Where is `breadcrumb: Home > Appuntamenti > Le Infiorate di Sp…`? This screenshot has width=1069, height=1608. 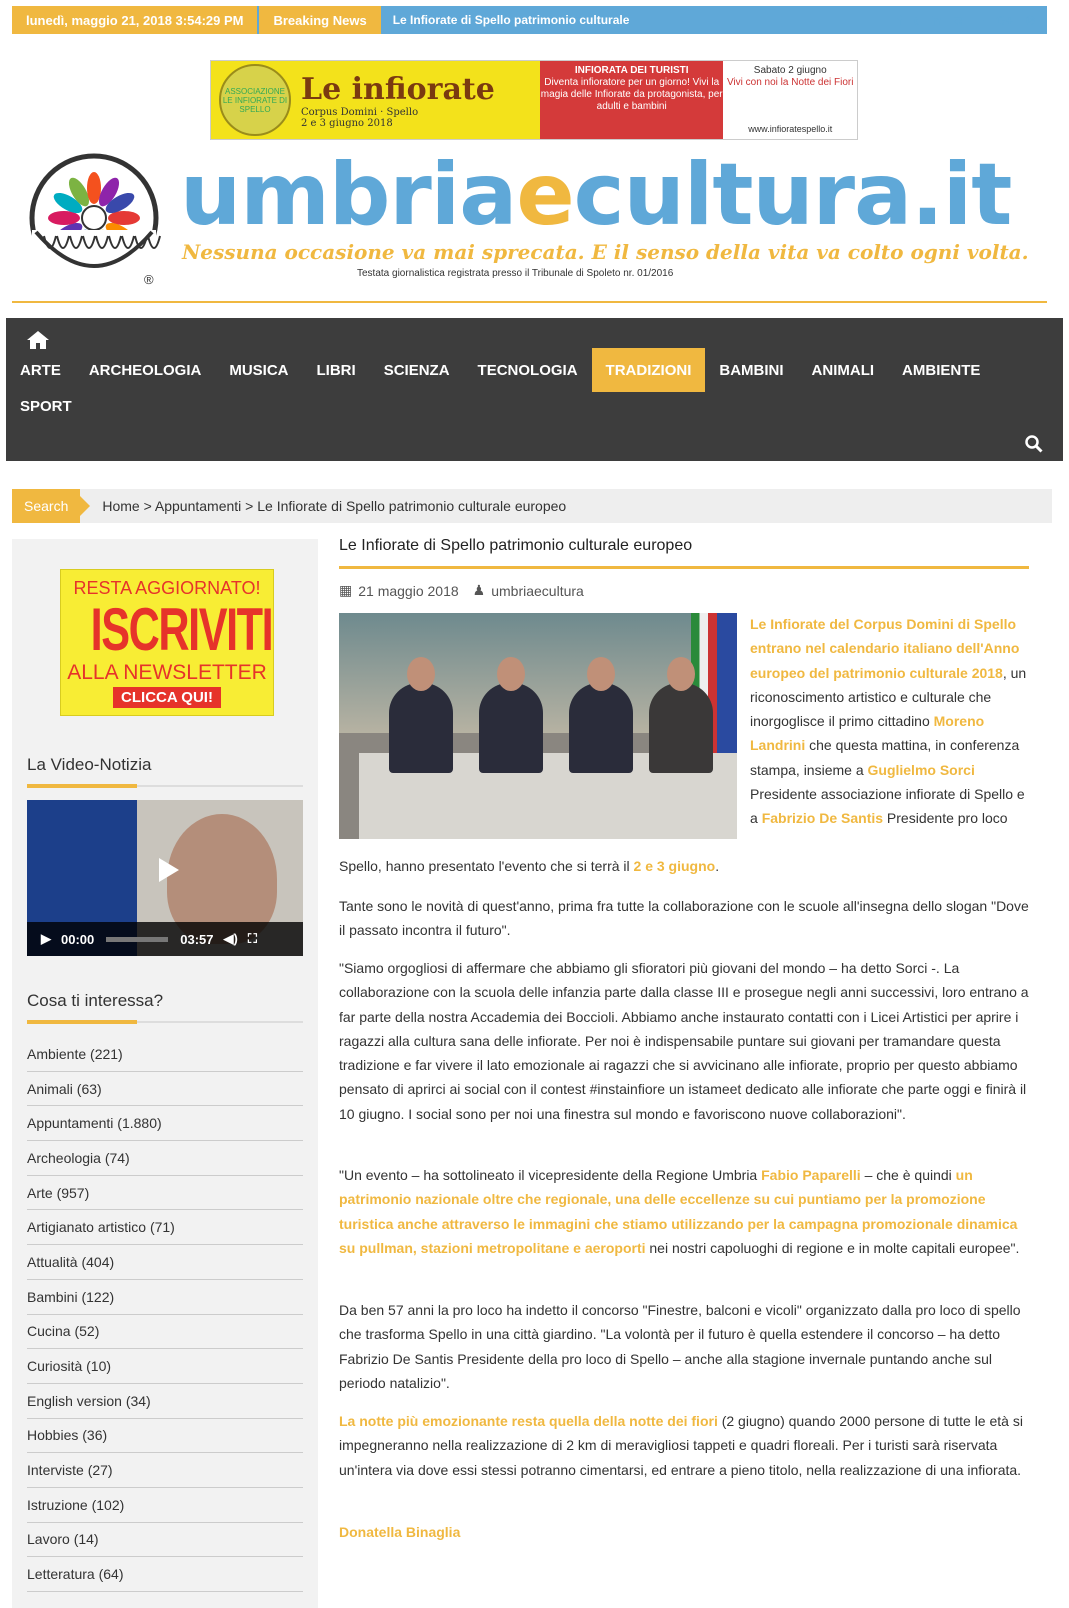
breadcrumb: Home > Appuntamenti > Le Infiorate di Sp… is located at coordinates (334, 506).